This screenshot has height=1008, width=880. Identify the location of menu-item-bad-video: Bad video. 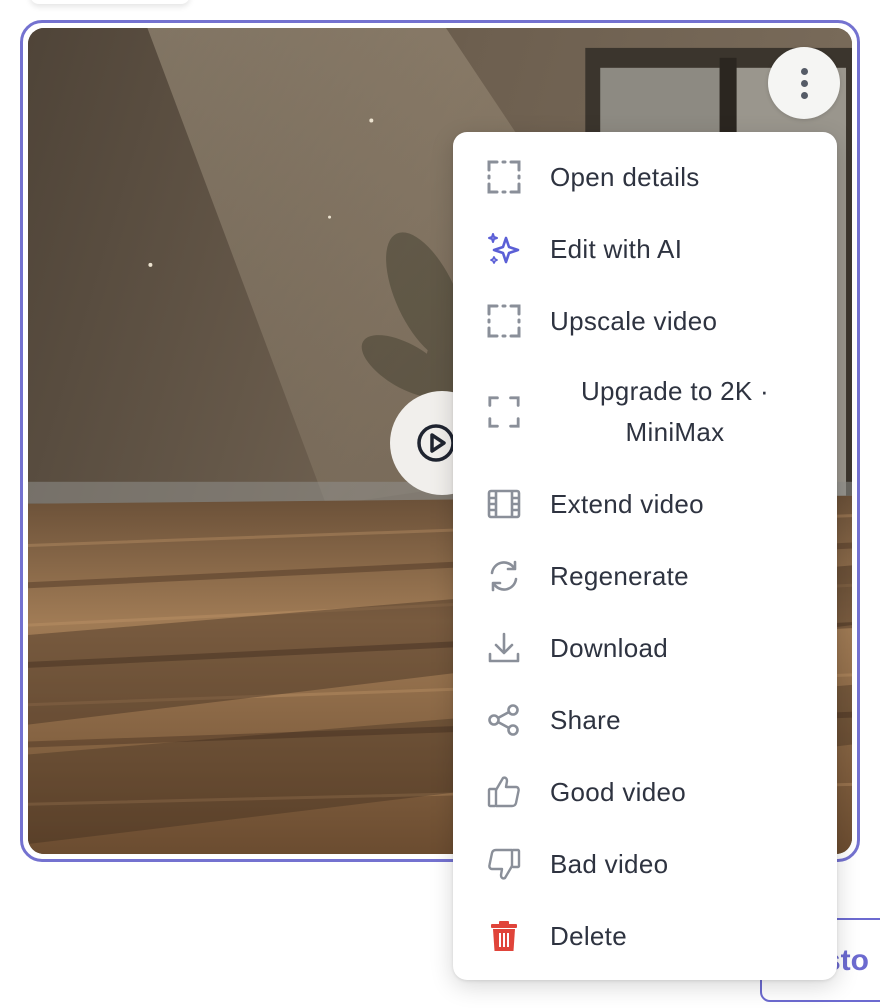
(645, 864).